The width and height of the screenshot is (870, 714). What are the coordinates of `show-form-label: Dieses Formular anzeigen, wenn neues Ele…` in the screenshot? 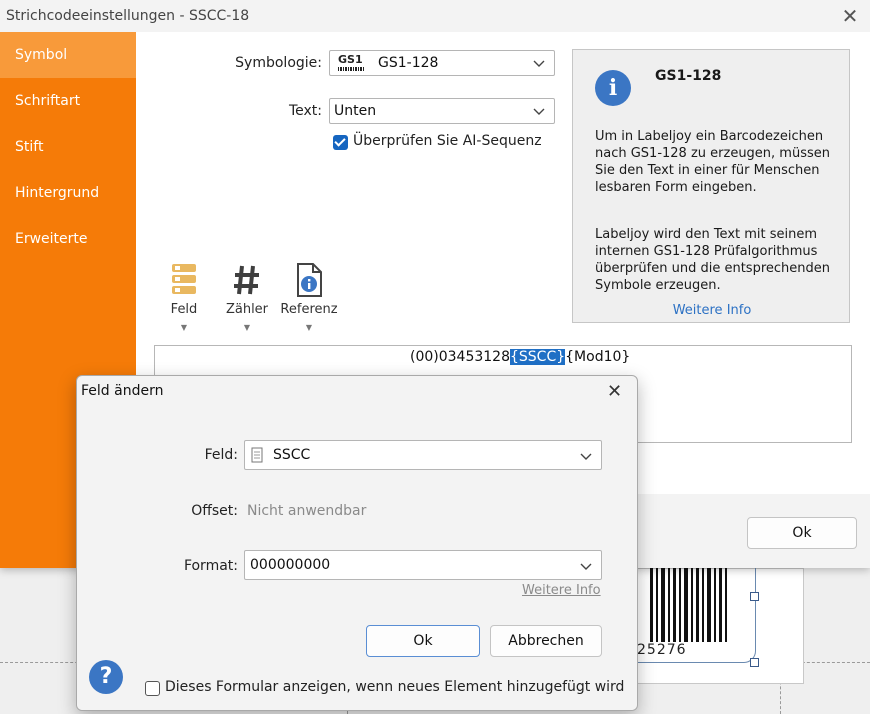 It's located at (395, 687).